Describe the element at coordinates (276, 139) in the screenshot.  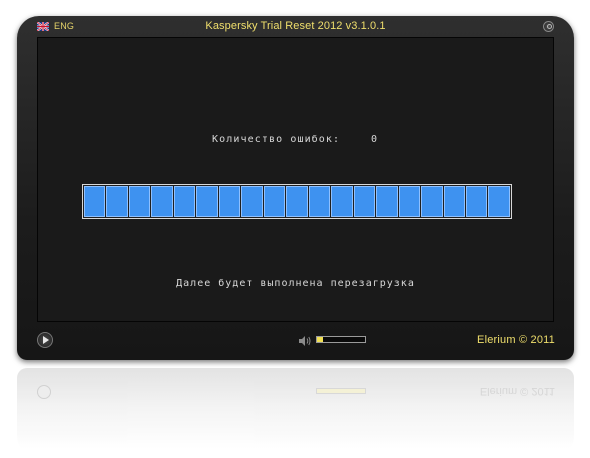
I see `errors-count-label: Количество ошибок:` at that location.